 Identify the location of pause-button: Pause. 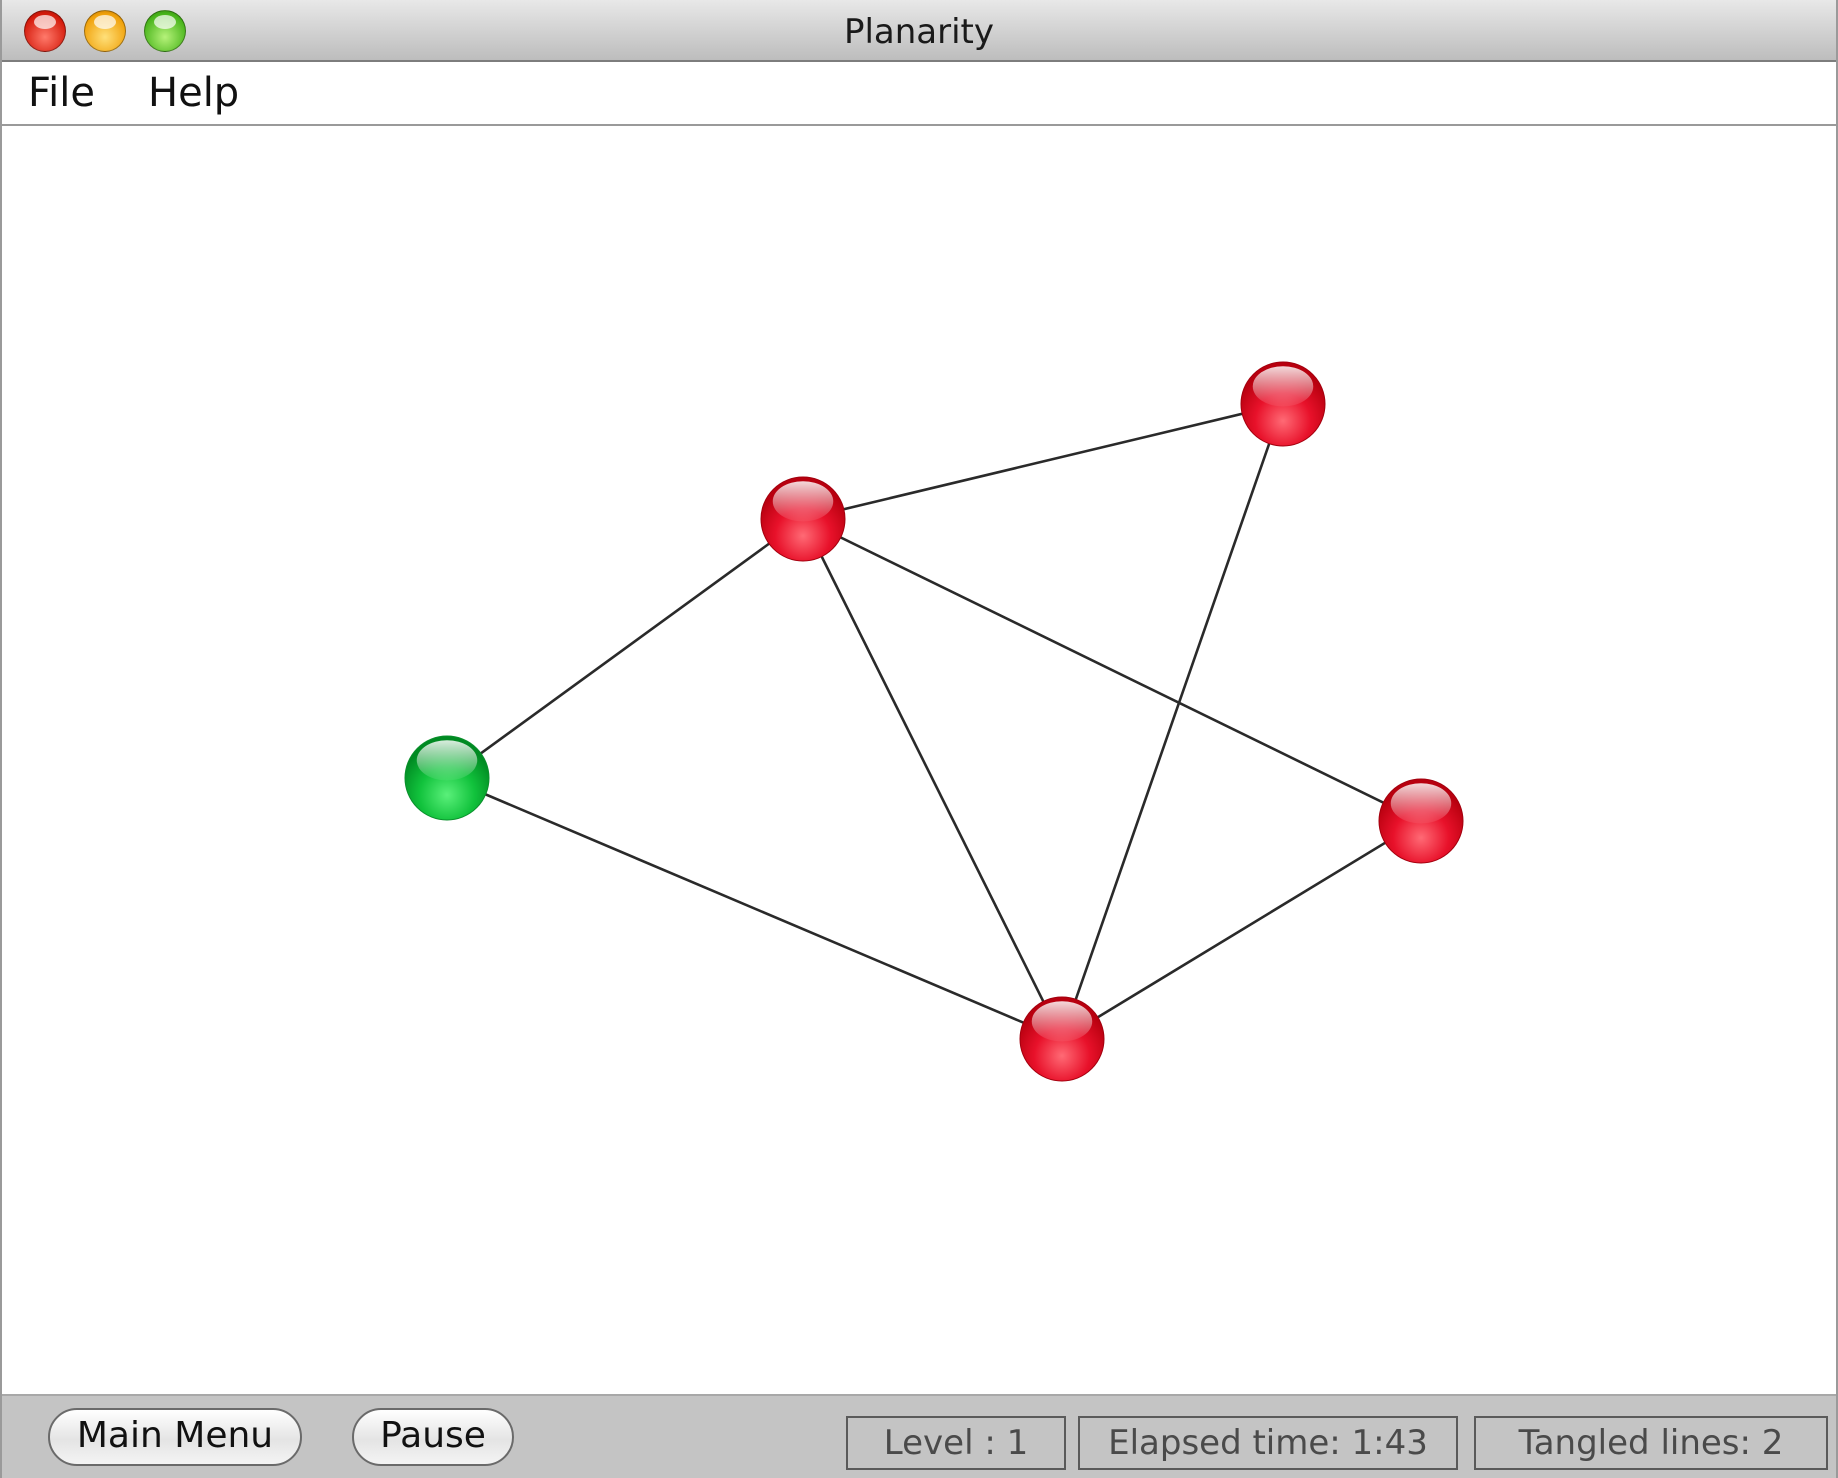
(433, 1437).